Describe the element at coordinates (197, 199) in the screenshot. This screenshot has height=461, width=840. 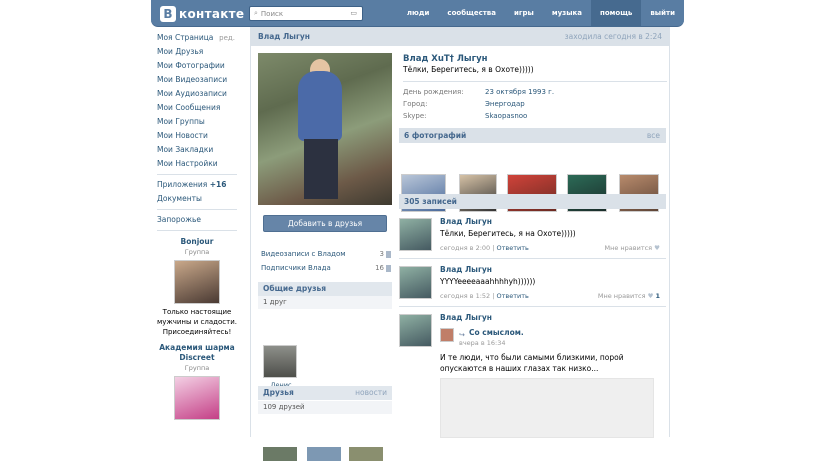
I see `sidebar-item-documents: Документы` at that location.